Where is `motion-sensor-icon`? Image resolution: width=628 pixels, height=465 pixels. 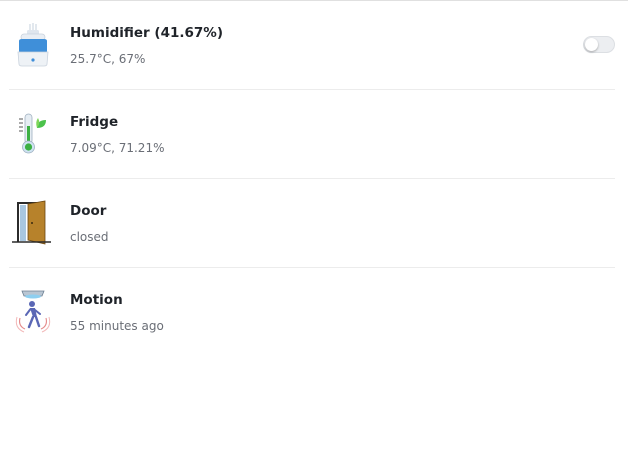
motion-sensor-icon is located at coordinates (33, 312).